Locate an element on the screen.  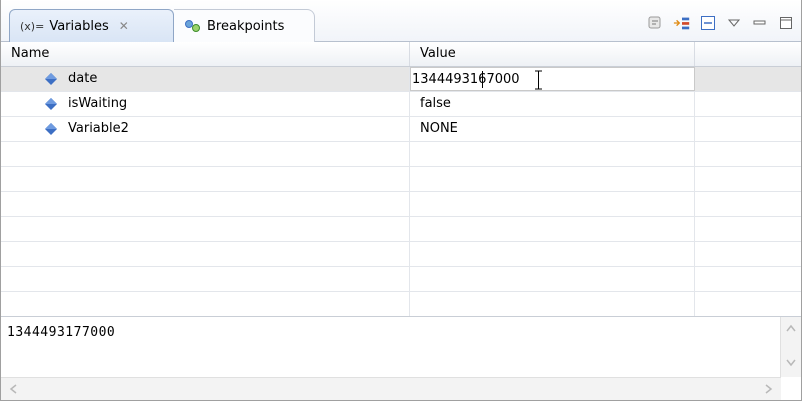
scroll-right-icon is located at coordinates (769, 389).